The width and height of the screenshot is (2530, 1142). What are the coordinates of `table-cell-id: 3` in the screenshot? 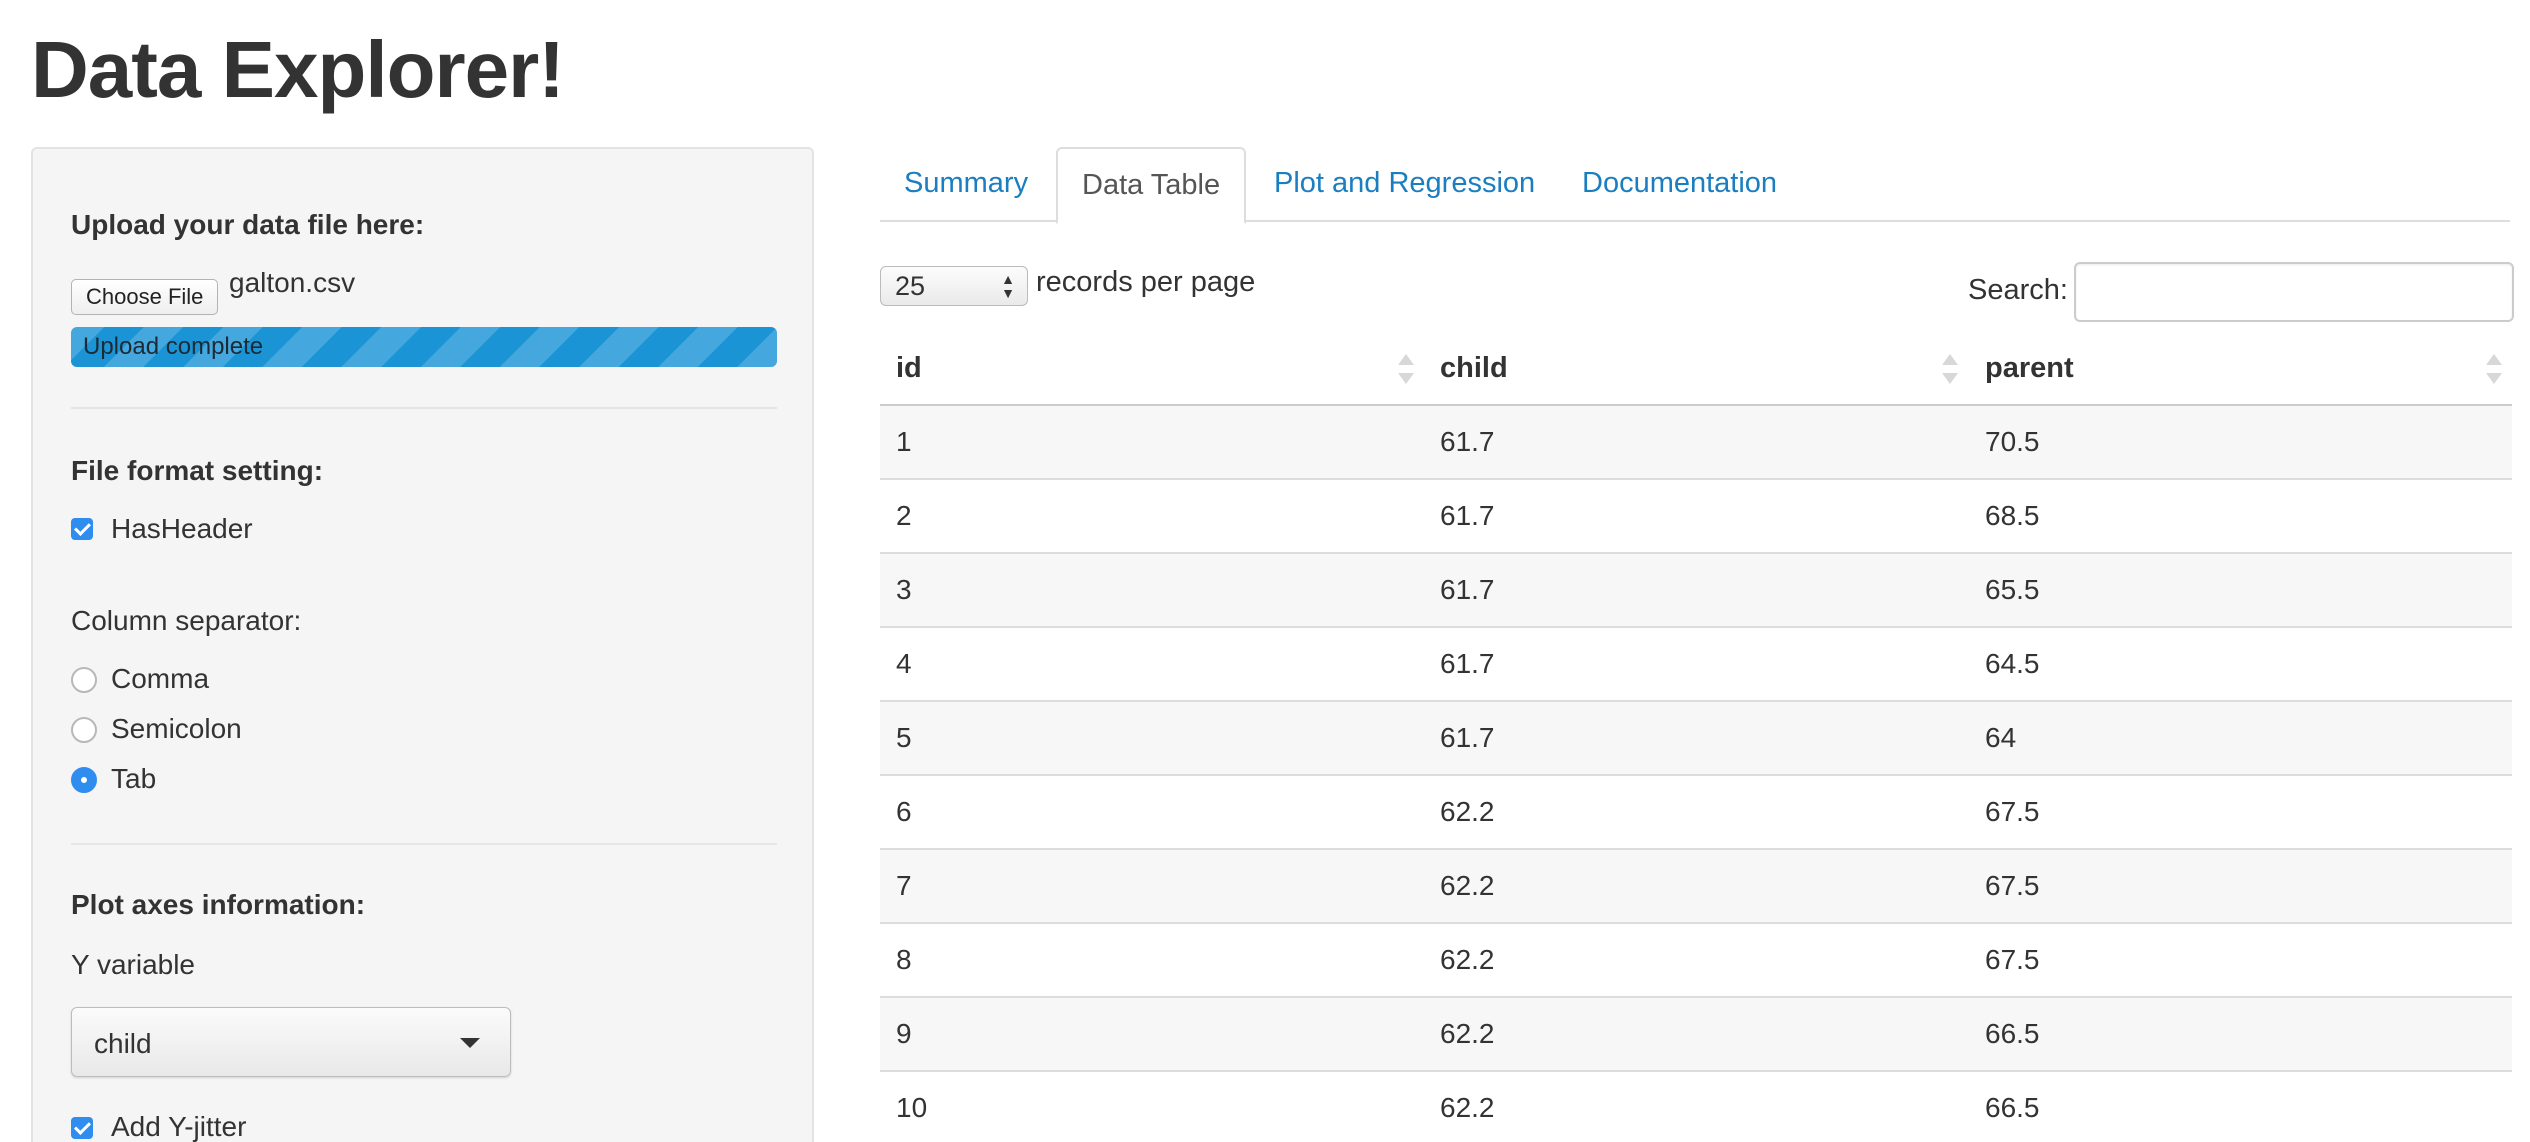 It's located at (904, 589).